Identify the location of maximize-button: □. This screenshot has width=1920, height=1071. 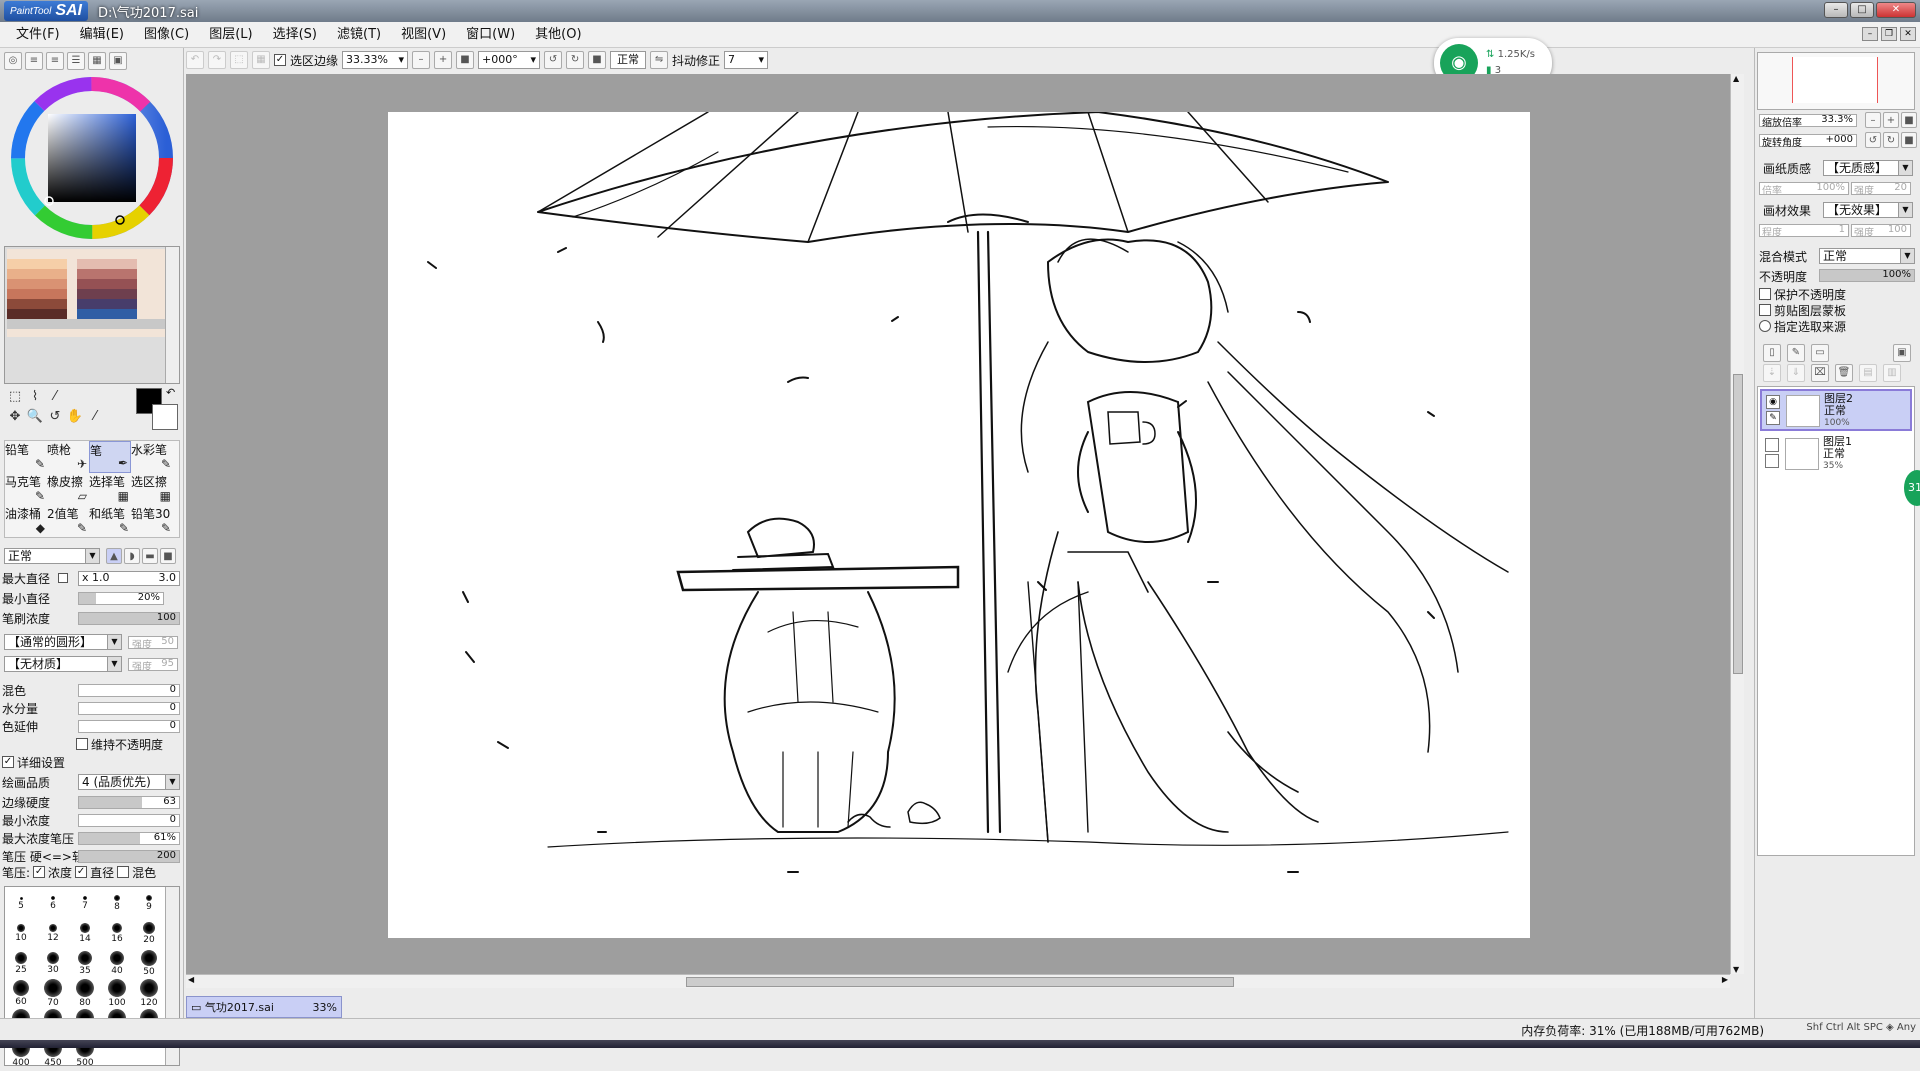
(1862, 10).